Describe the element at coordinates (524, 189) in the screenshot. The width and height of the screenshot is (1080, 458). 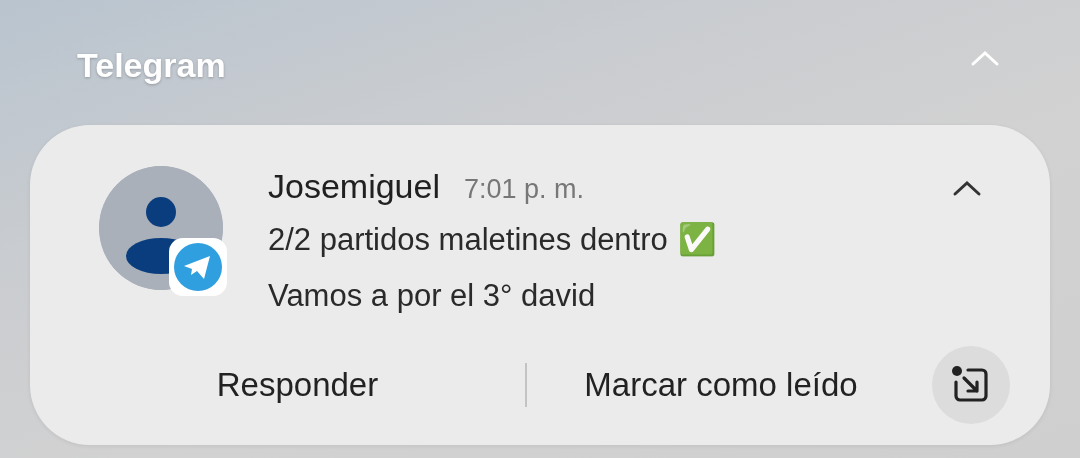
I see `timestamp: 7:01 p. m.` at that location.